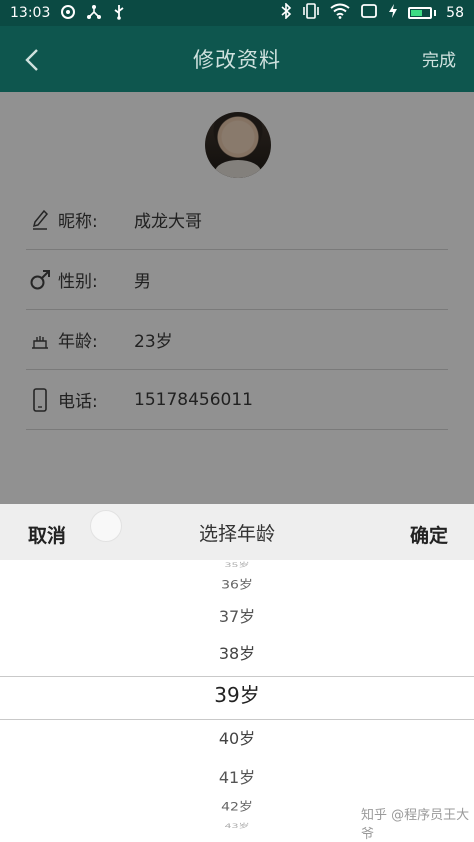 The height and width of the screenshot is (842, 474). What do you see at coordinates (311, 13) in the screenshot?
I see `vibrate-icon` at bounding box center [311, 13].